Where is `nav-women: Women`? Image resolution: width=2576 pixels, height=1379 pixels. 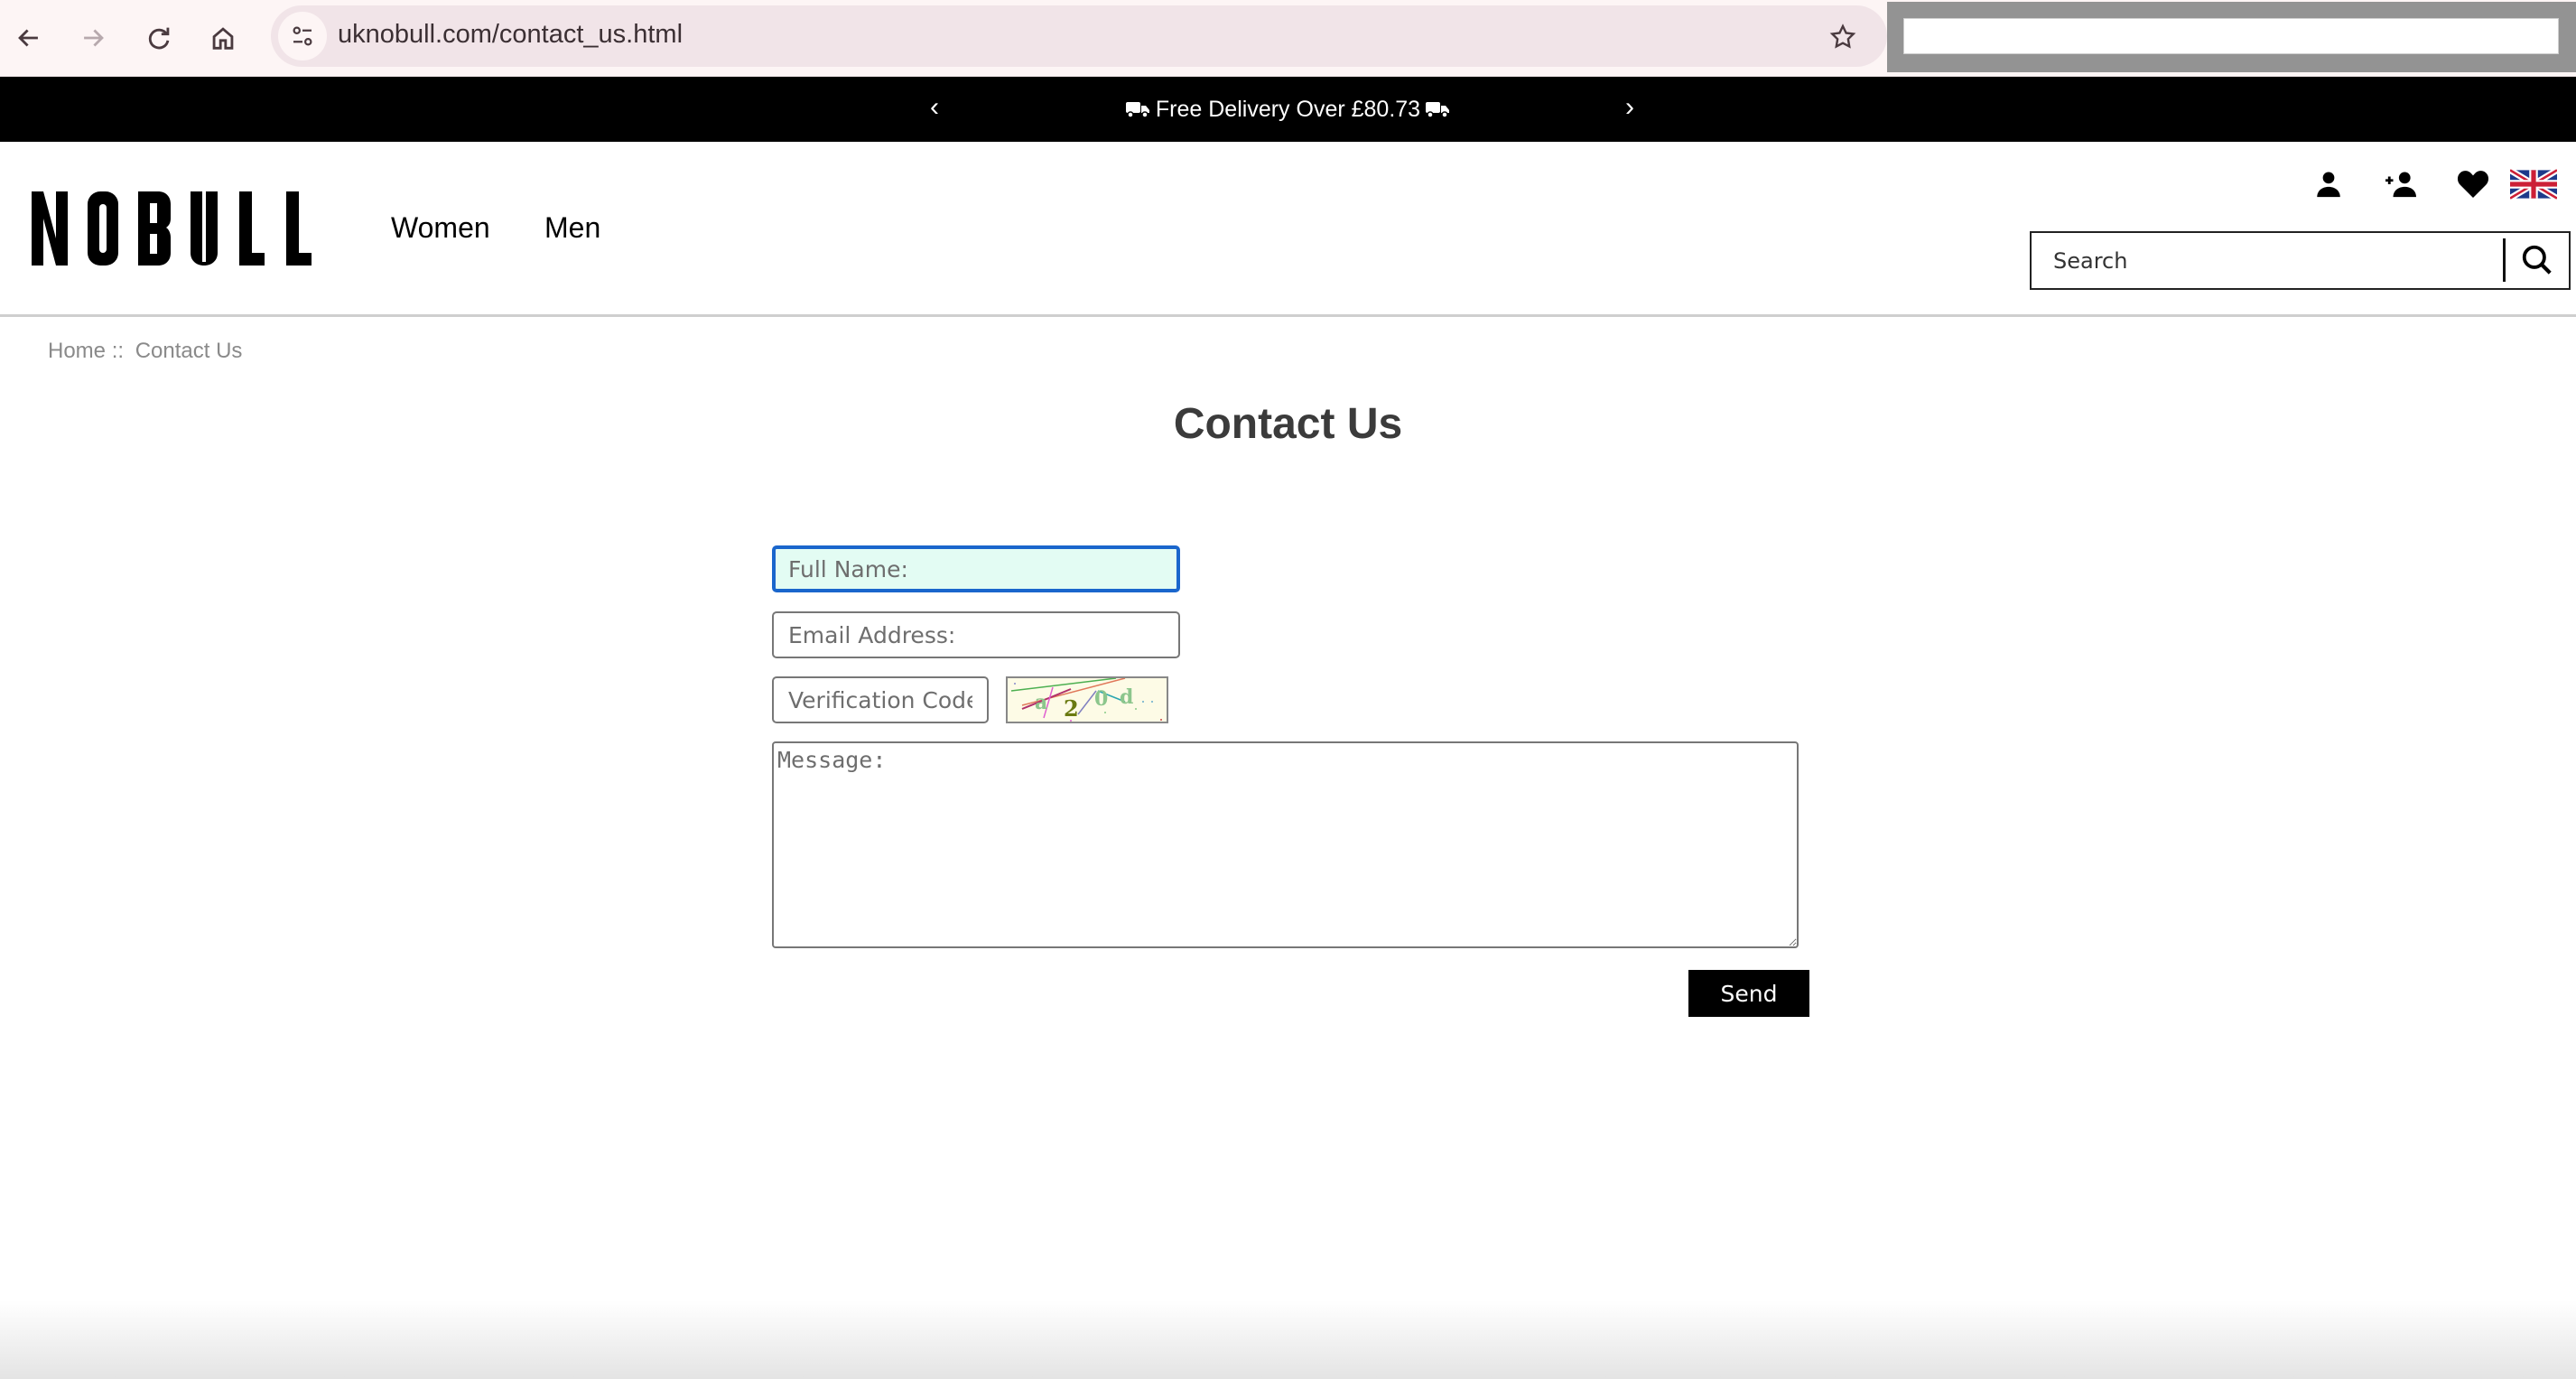 nav-women: Women is located at coordinates (440, 228).